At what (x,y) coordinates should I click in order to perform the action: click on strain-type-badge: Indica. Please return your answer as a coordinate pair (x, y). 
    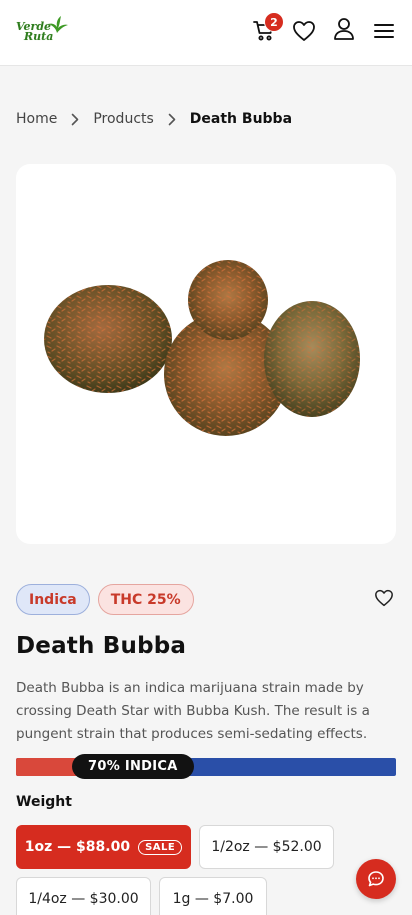
    Looking at the image, I should click on (53, 599).